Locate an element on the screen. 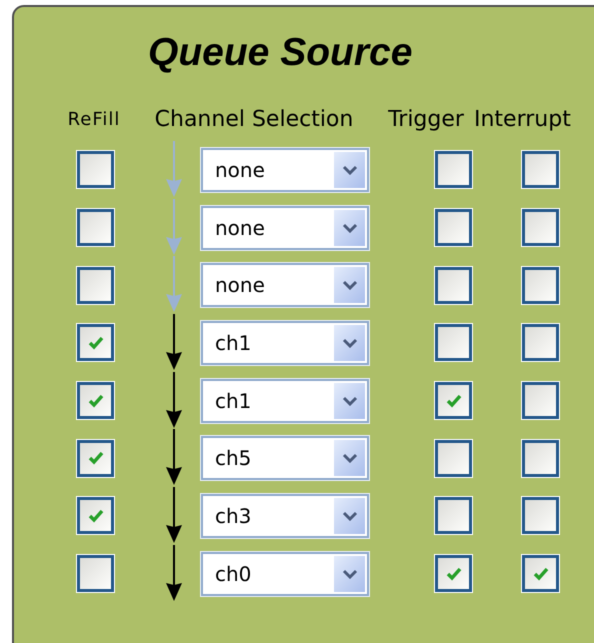  channel-dropdown: ch3 is located at coordinates (285, 516).